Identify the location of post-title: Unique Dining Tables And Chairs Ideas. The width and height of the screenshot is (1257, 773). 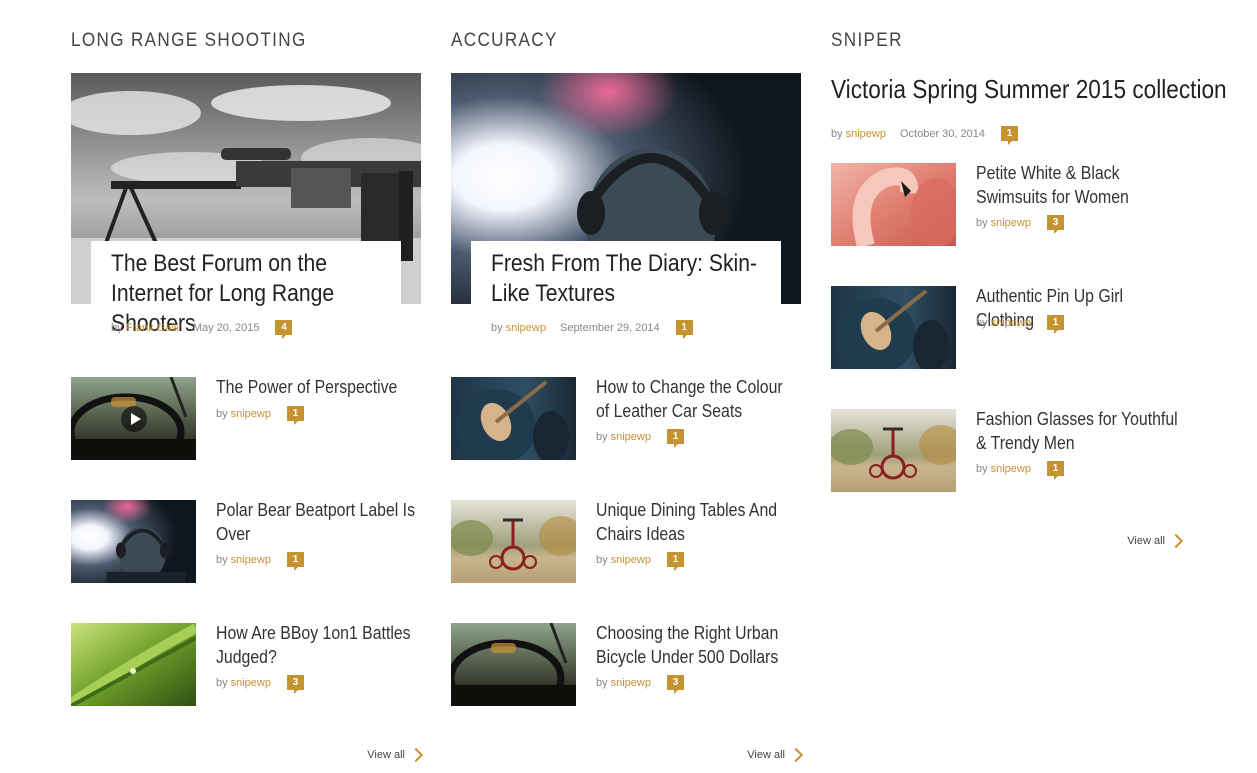
(686, 522).